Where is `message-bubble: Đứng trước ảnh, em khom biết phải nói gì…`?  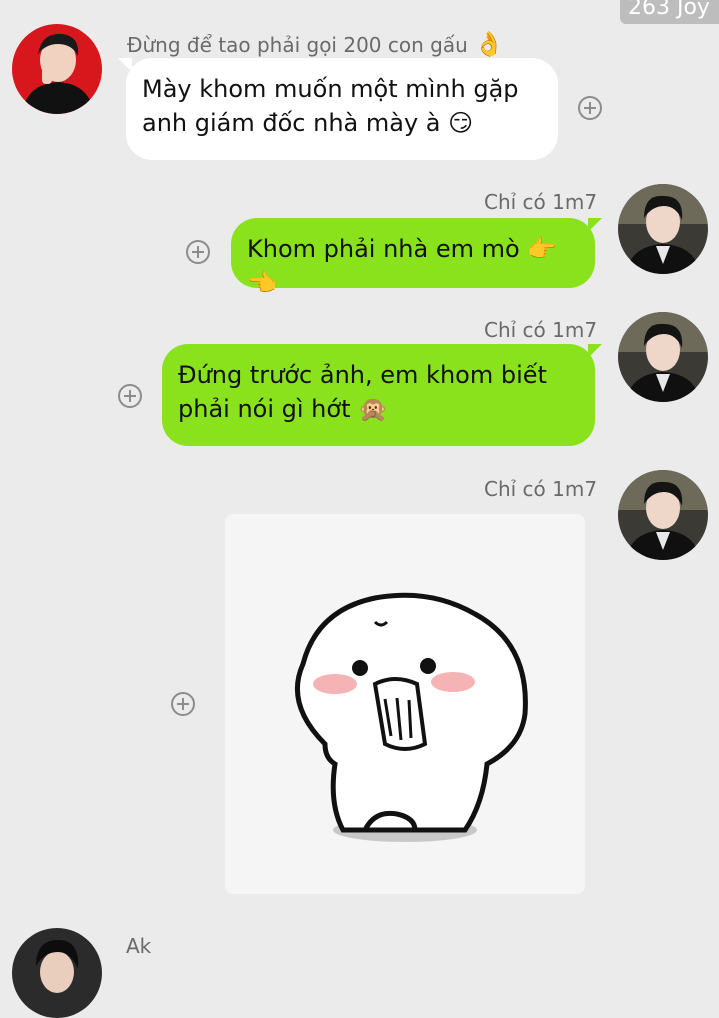
message-bubble: Đứng trước ảnh, em khom biết phải nói gì… is located at coordinates (378, 395).